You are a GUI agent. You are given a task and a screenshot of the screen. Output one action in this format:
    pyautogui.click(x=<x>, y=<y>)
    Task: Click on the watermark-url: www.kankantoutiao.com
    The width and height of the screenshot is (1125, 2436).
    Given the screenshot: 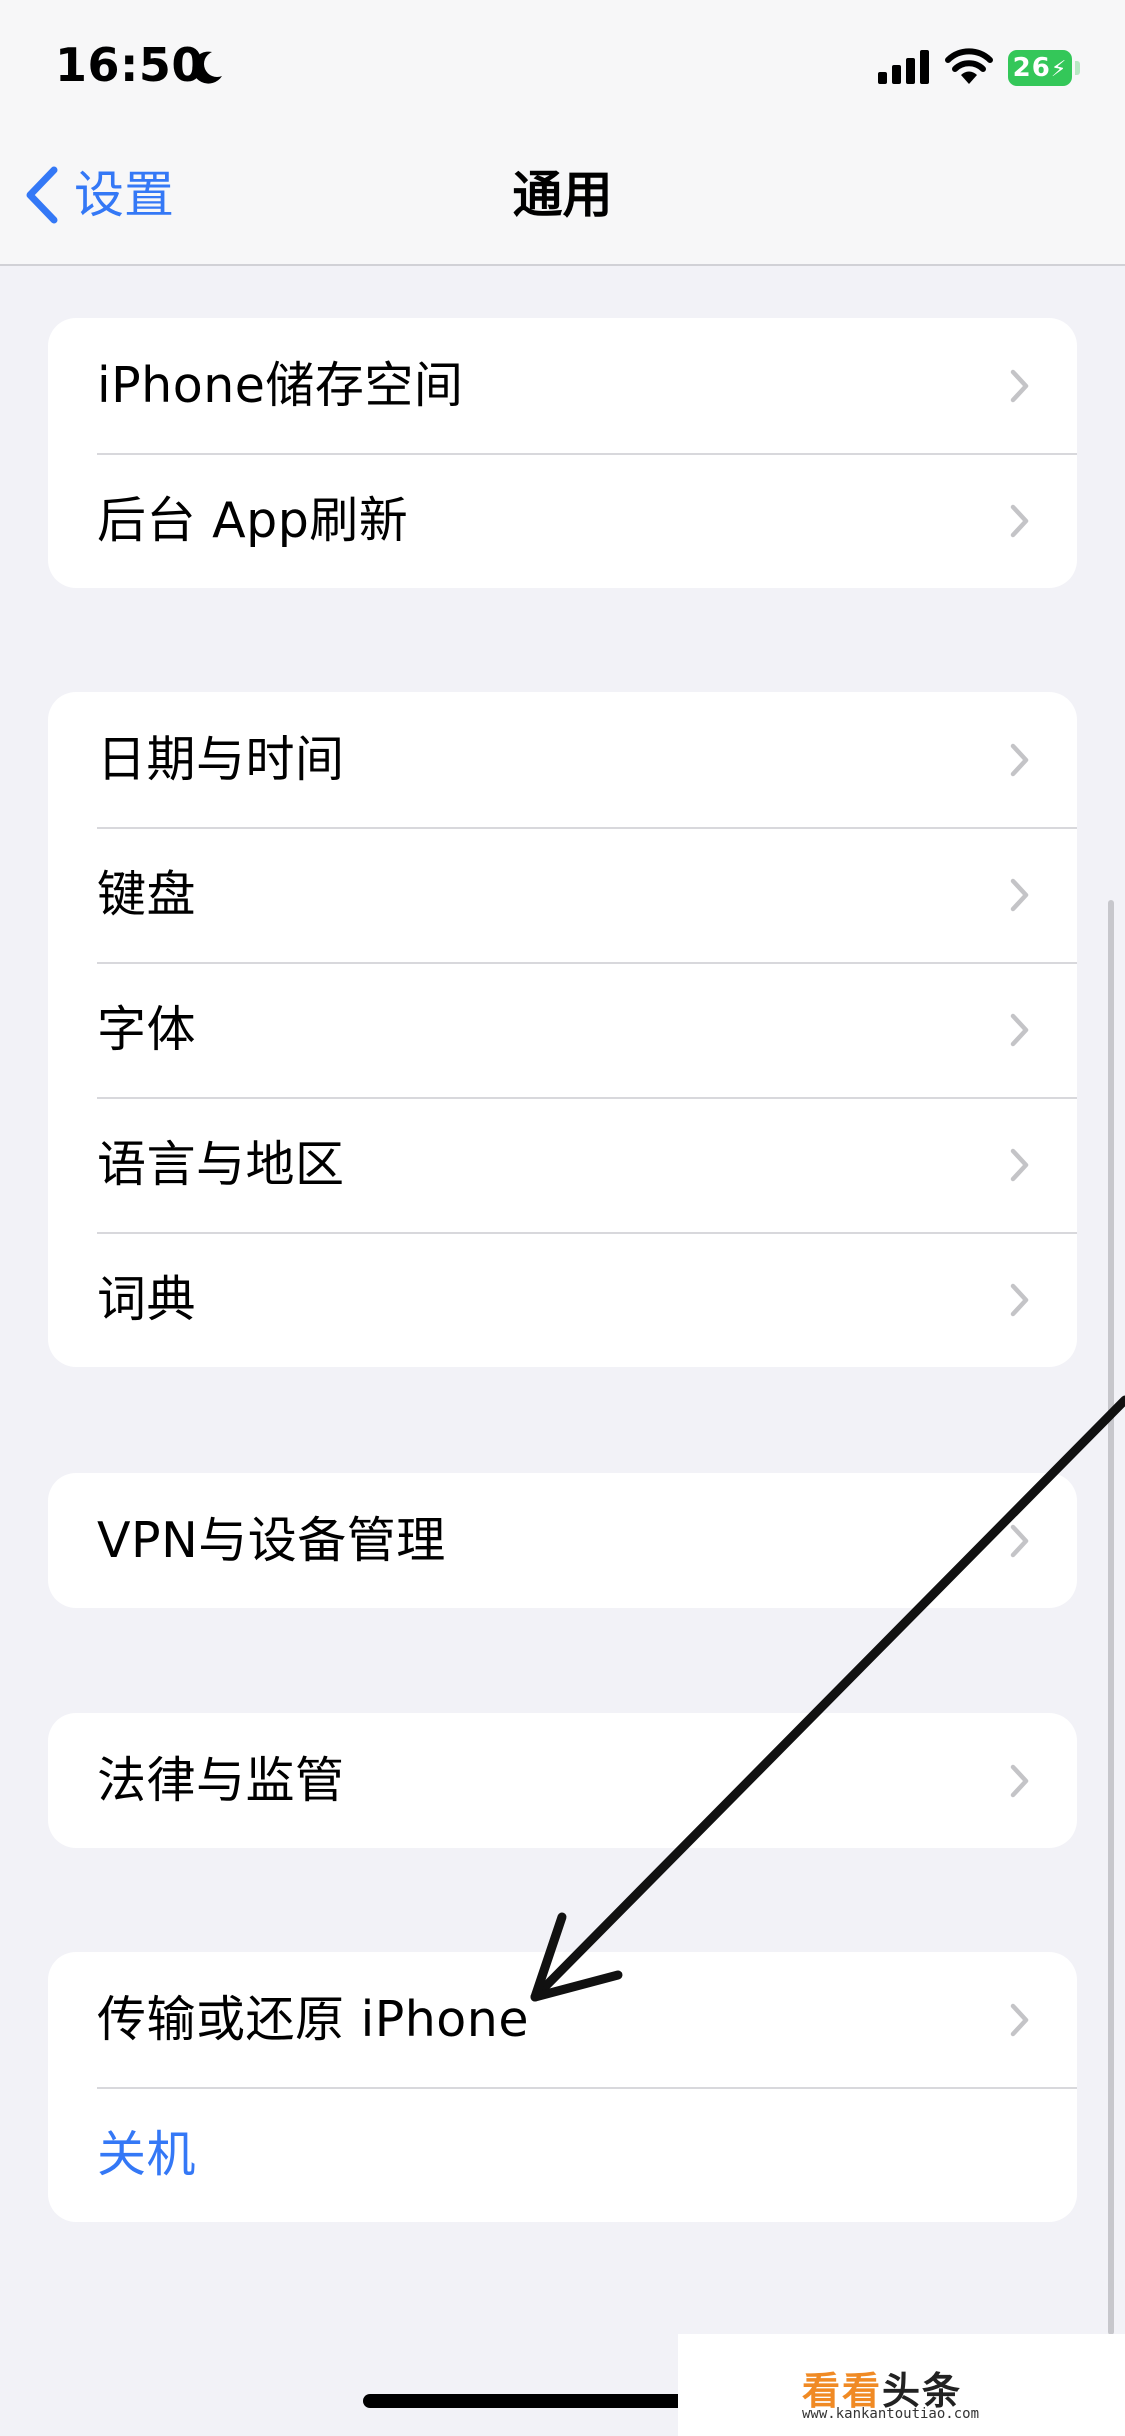 What is the action you would take?
    pyautogui.click(x=891, y=2414)
    